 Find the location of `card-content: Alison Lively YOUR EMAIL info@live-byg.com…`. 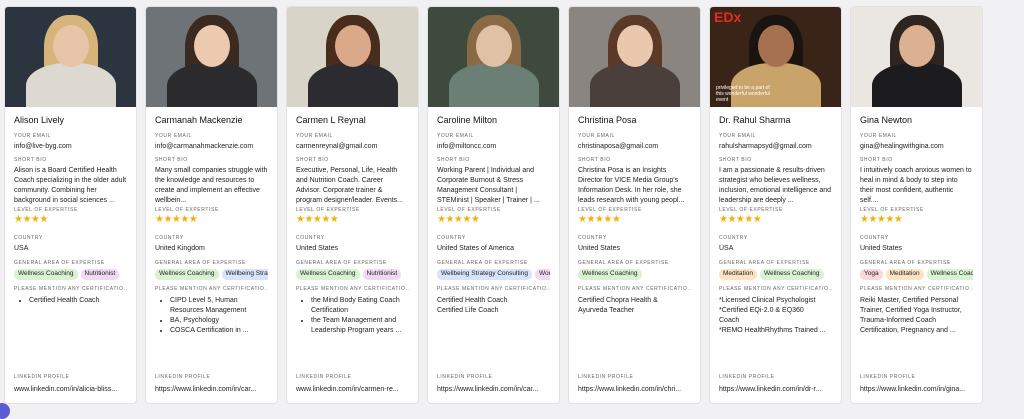

card-content: Alison Lively YOUR EMAIL info@live-byg.com… is located at coordinates (70, 225).